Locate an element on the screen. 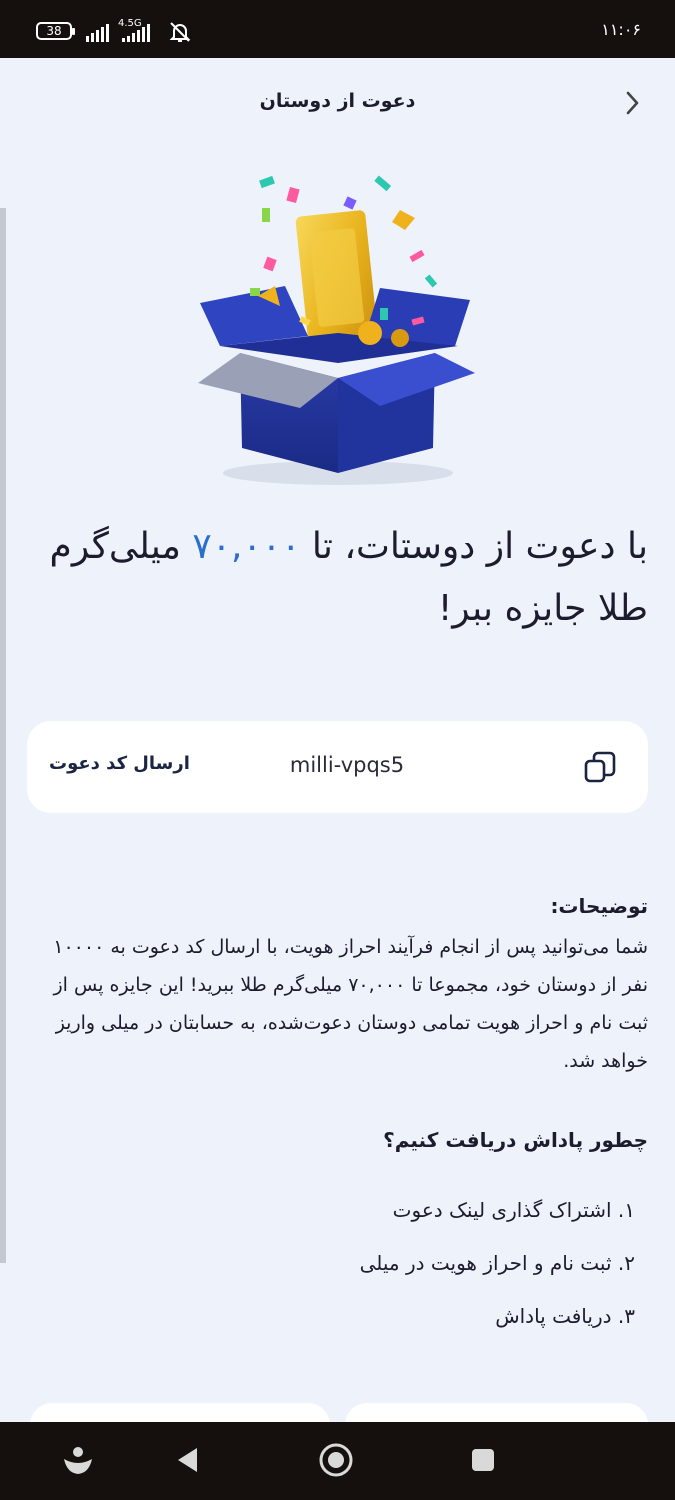 Image resolution: width=675 pixels, height=1500 pixels. copy-icon is located at coordinates (600, 767).